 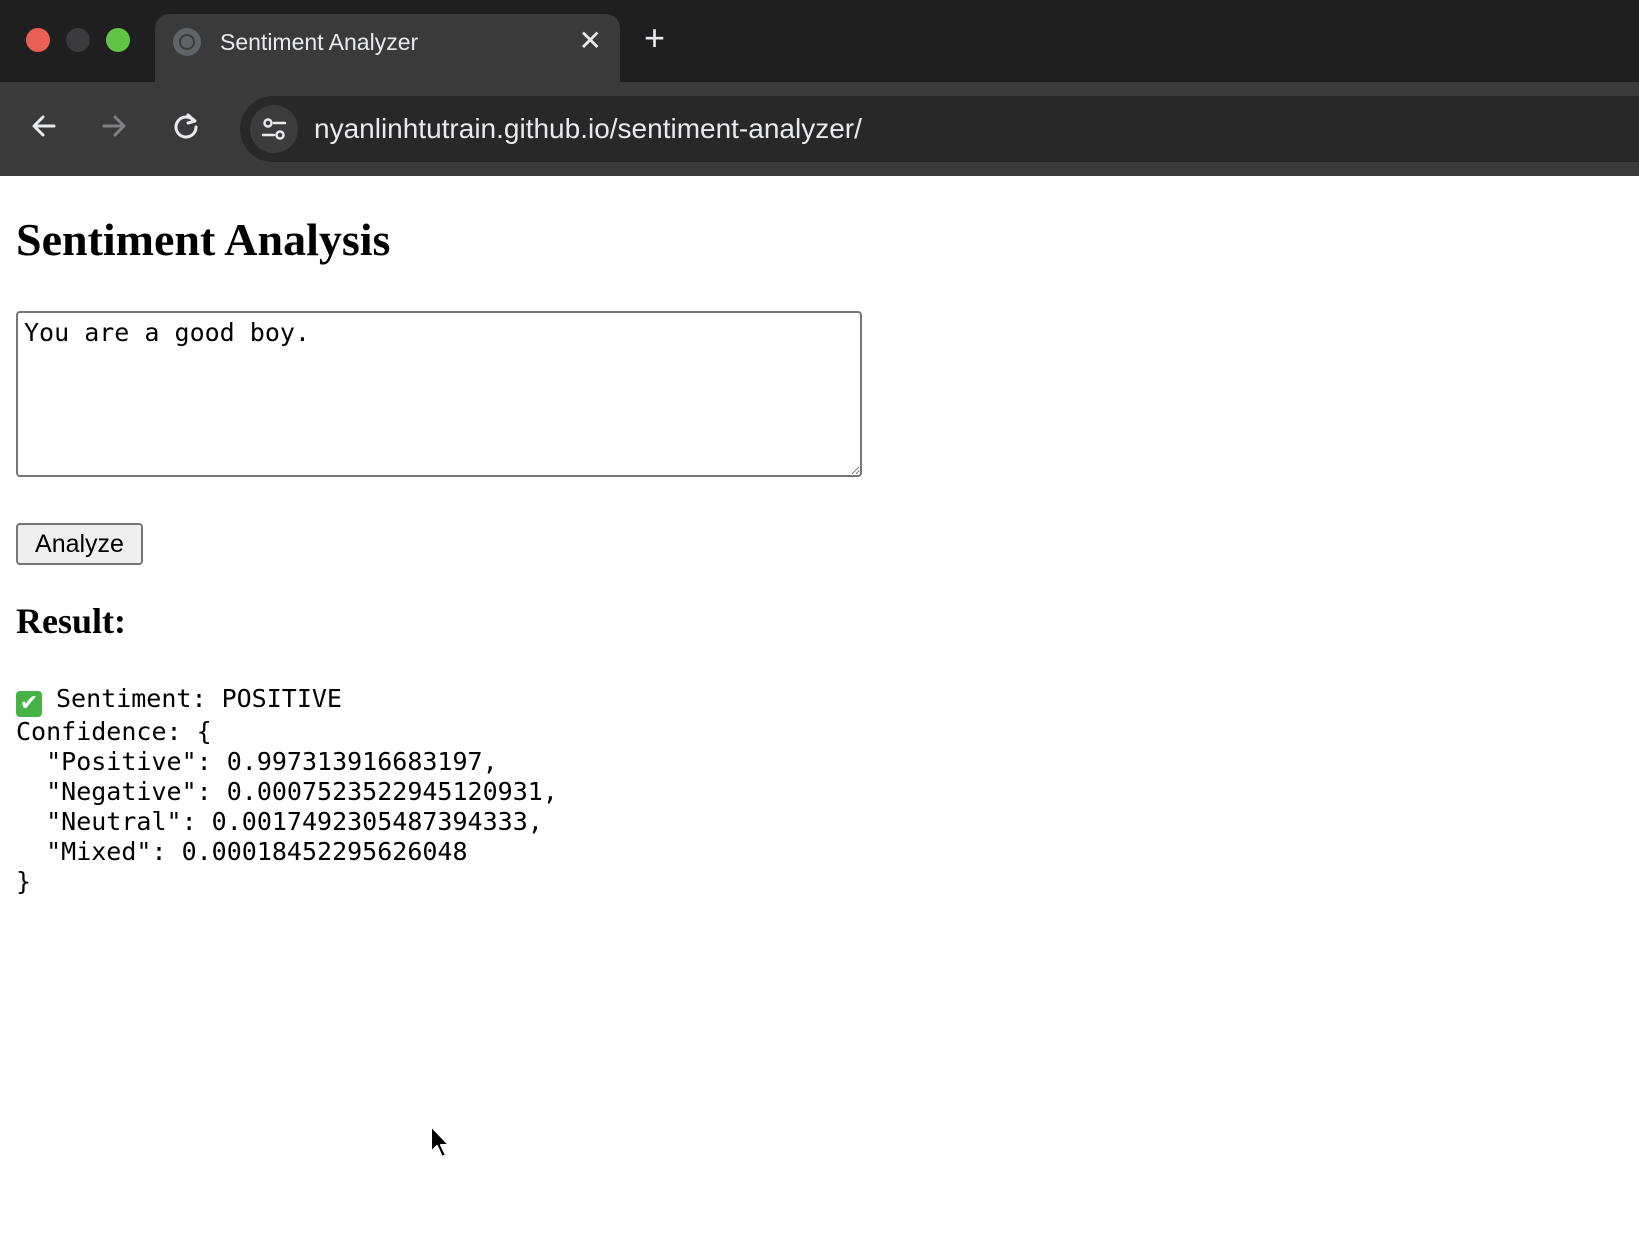 What do you see at coordinates (439, 394) in the screenshot?
I see `text-input: You are a good boy.` at bounding box center [439, 394].